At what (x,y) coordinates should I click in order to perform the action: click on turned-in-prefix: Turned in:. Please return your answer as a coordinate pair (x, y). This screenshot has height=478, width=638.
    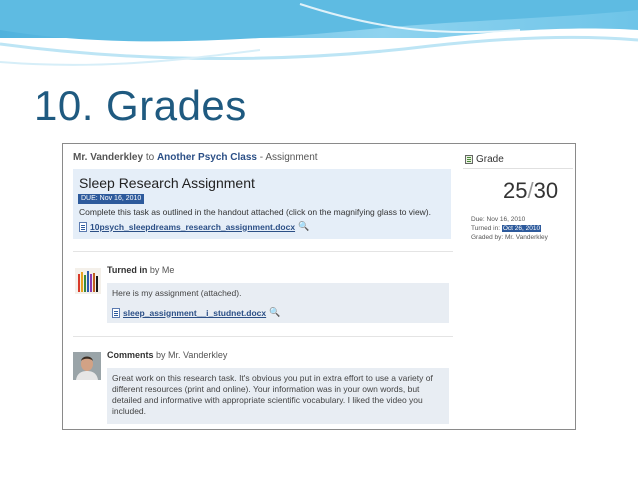
    Looking at the image, I should click on (486, 228).